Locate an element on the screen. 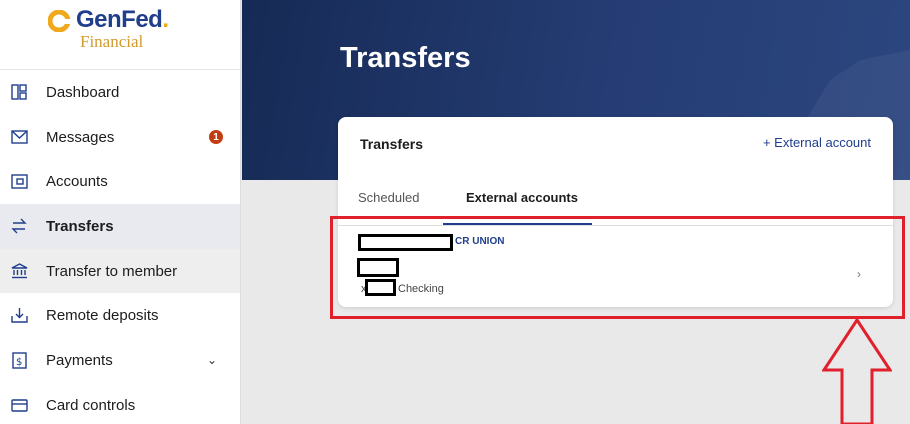  sidebar-item-transfers: Transfers is located at coordinates (120, 226).